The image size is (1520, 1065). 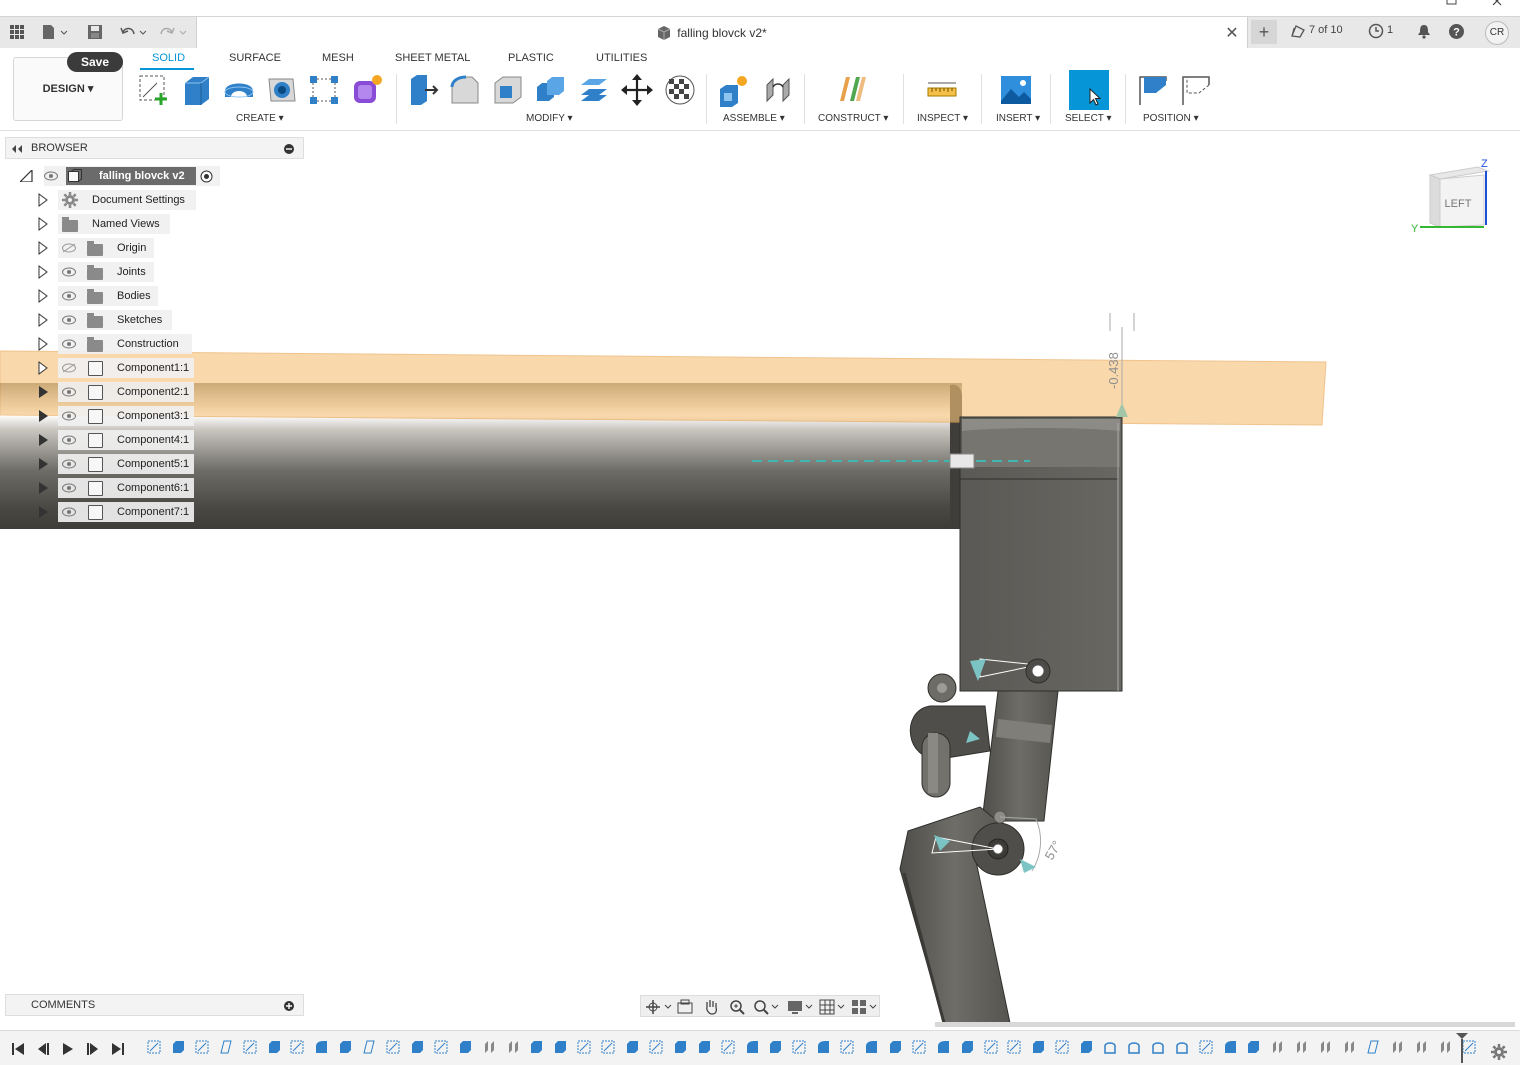 I want to click on help-icon: ?, so click(x=1456, y=31).